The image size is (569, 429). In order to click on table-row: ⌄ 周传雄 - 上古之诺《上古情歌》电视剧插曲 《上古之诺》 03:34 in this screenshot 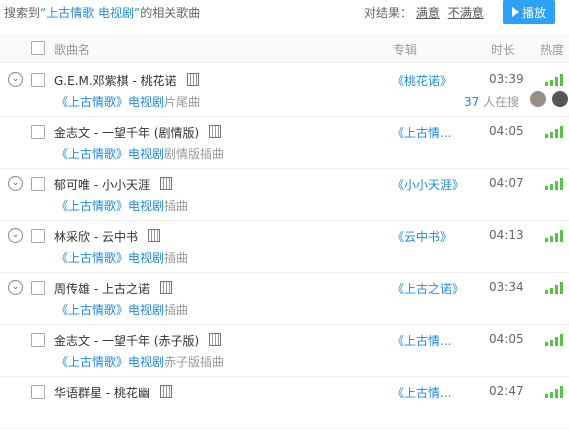, I will do `click(284, 298)`.